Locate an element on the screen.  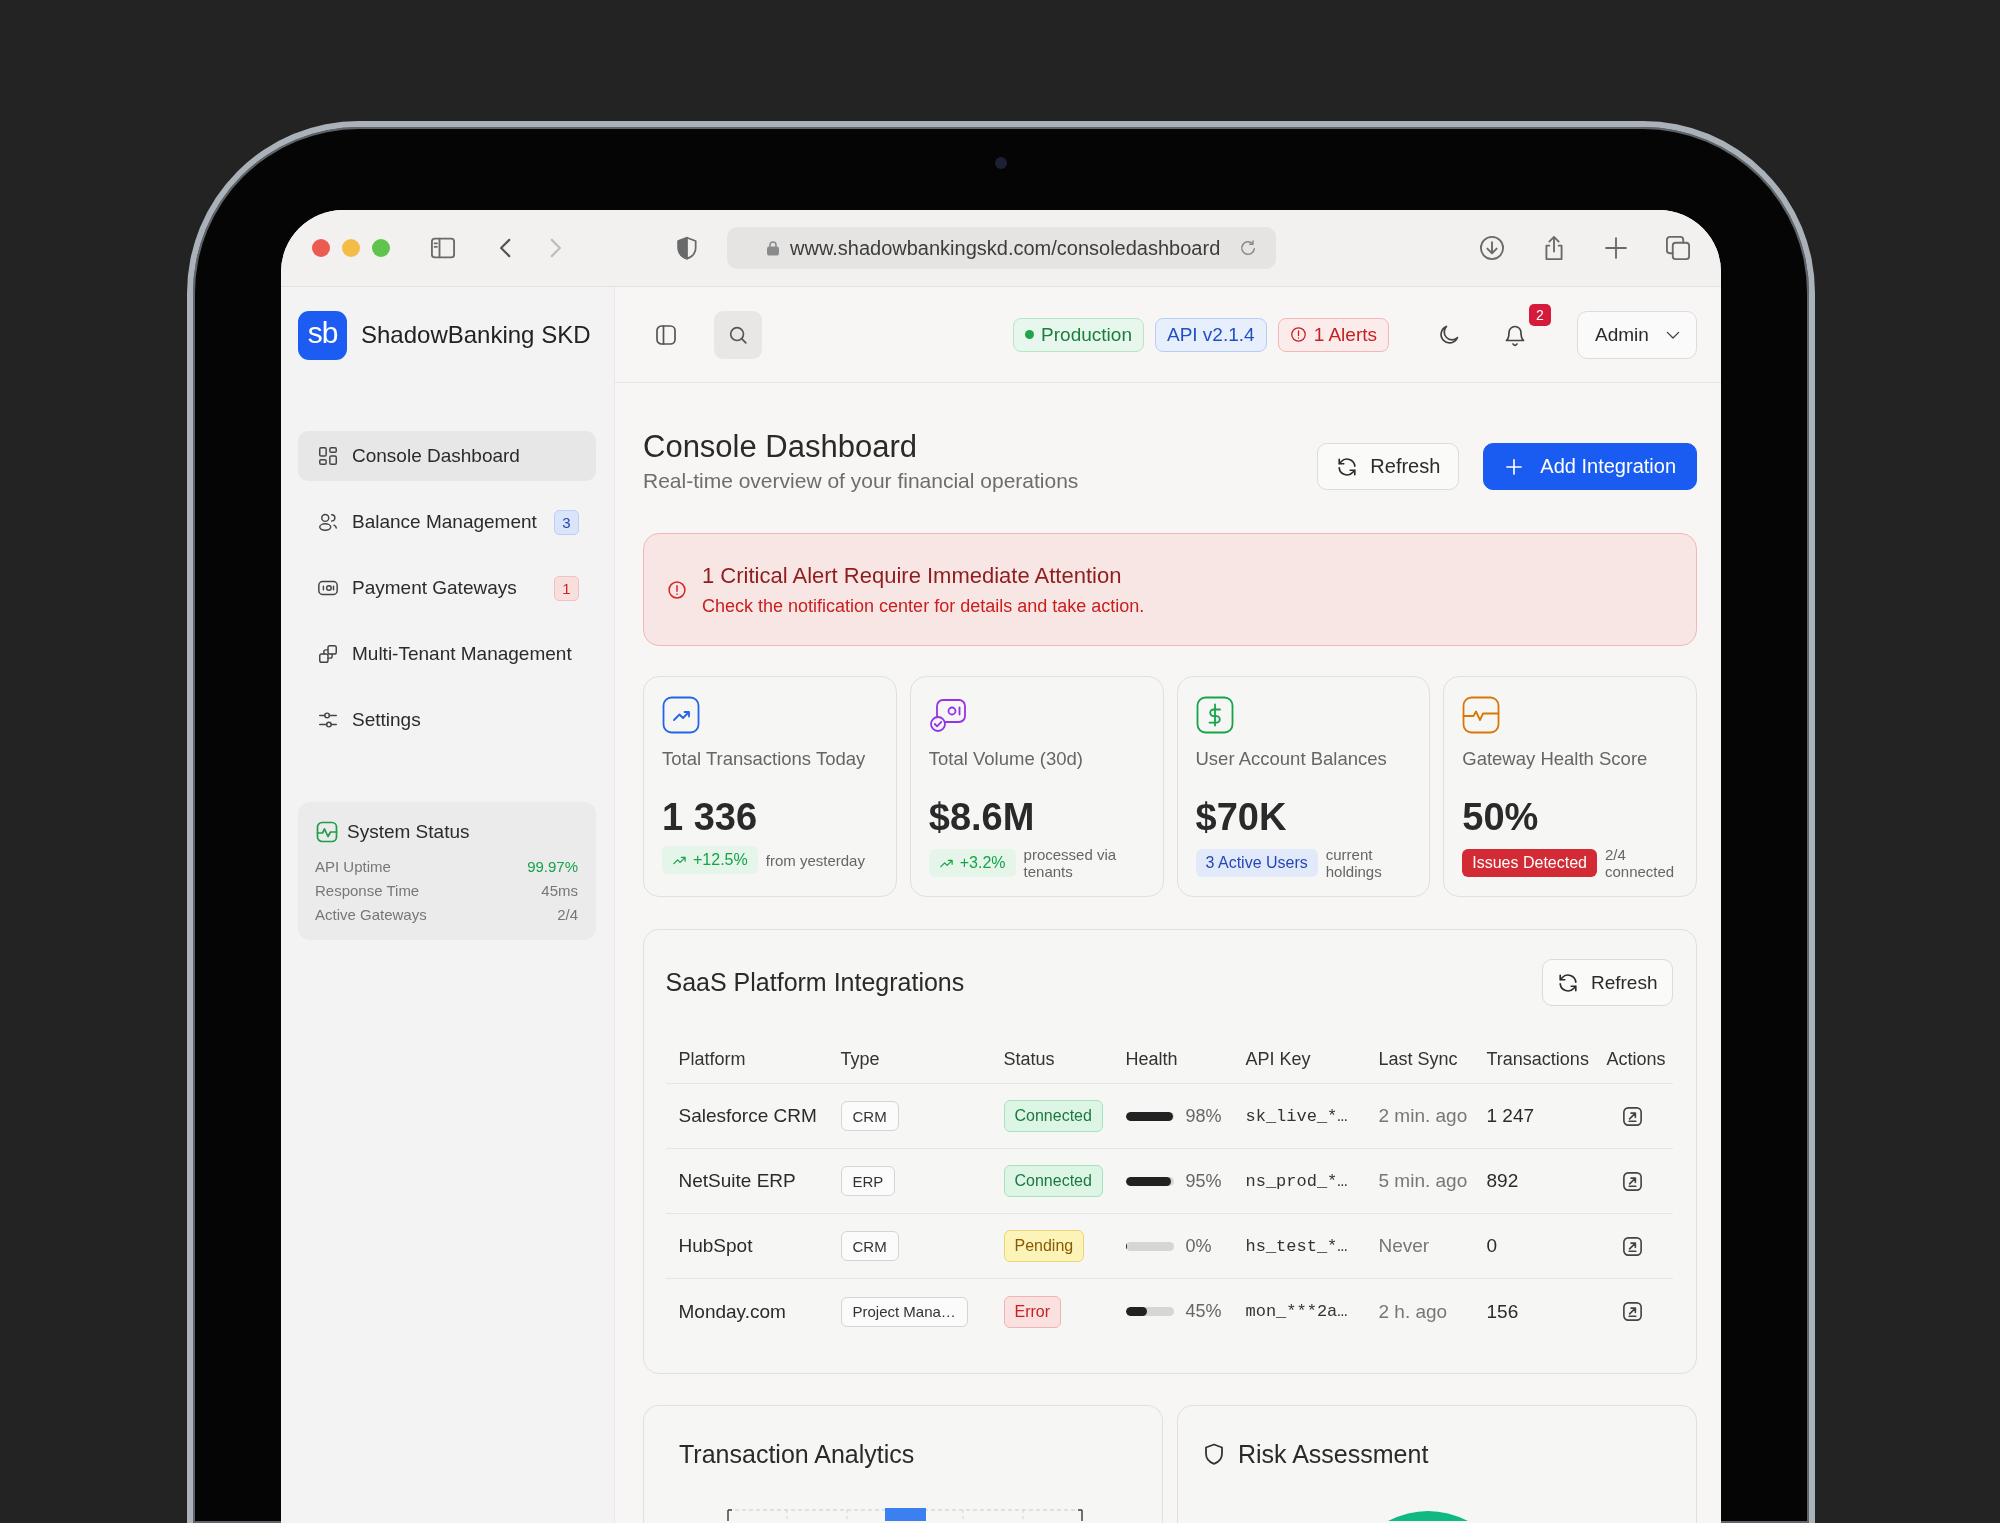
page-subtitle: Real-time overview of your financial operations is located at coordinates (861, 481).